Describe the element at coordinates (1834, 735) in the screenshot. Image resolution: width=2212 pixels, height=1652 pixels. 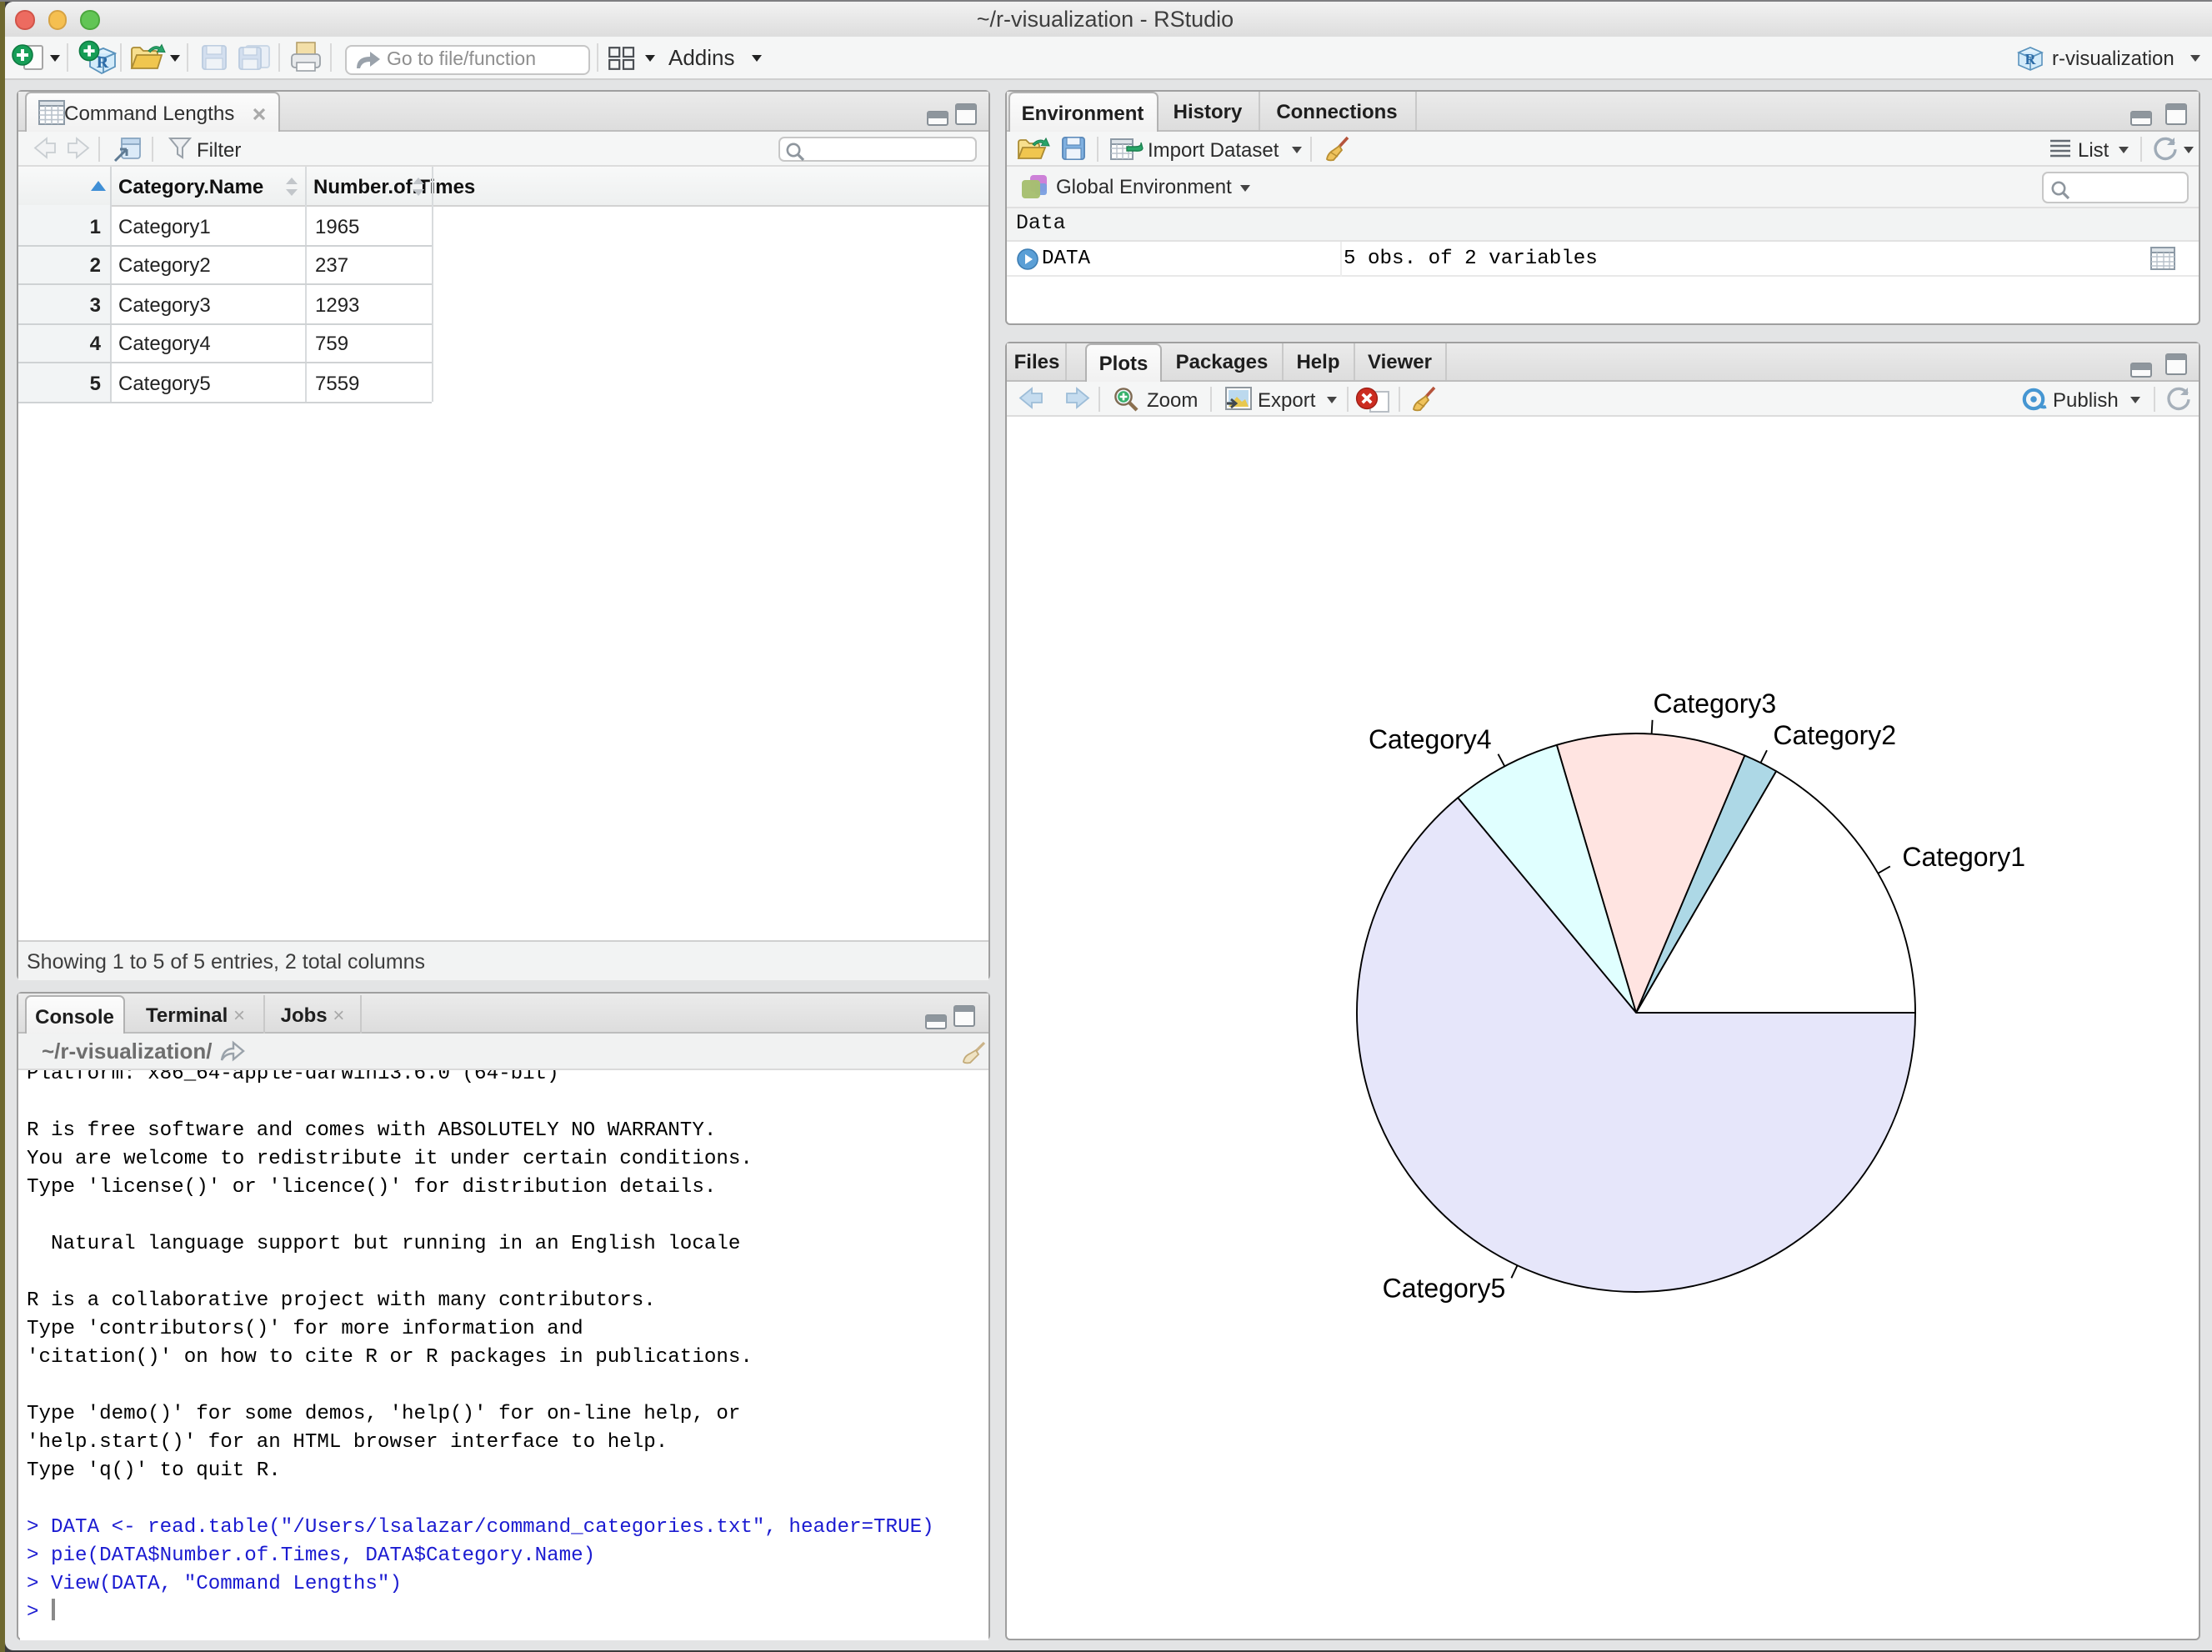
I see `svg-text: Category2` at that location.